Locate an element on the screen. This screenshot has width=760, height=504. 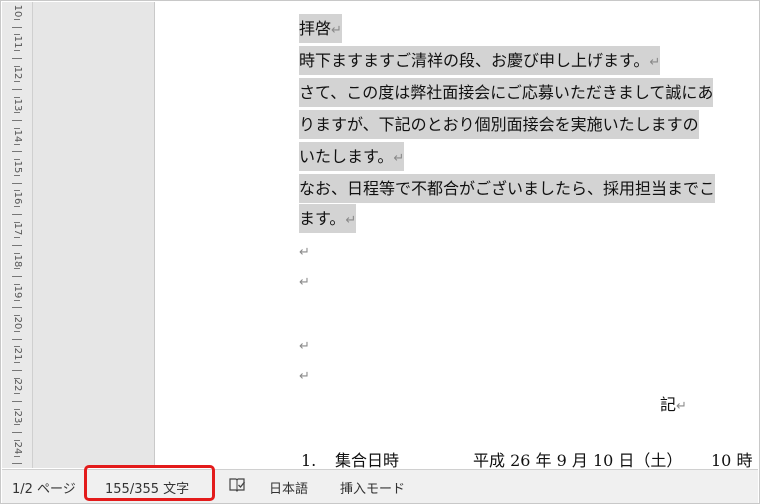
doc-line: なお、日程等で不都合がございましたら、採用担当までこ is located at coordinates (507, 188).